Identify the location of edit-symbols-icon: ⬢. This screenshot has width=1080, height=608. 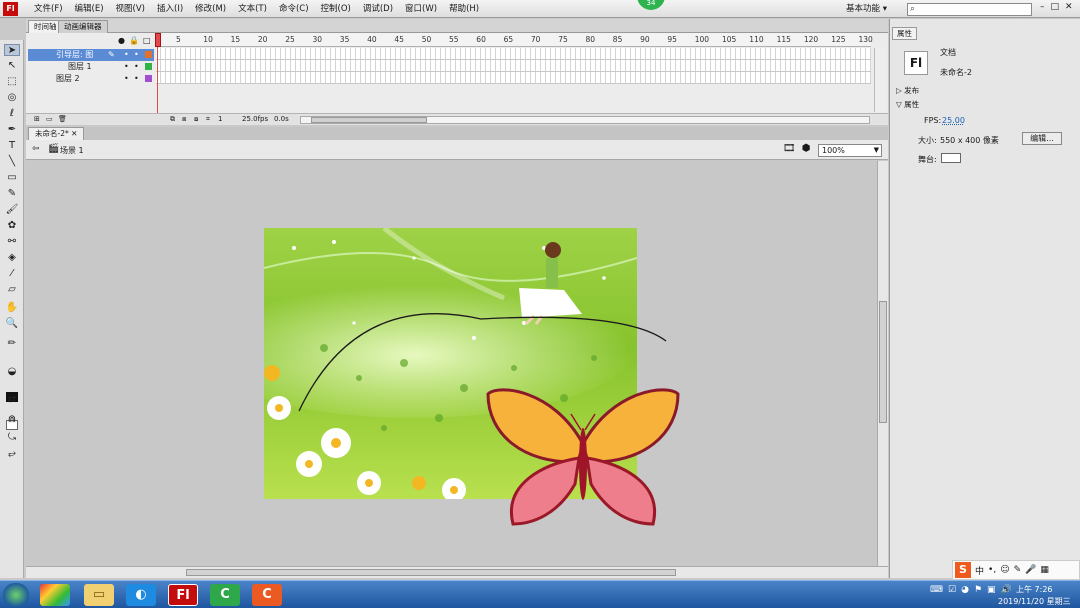
(806, 148).